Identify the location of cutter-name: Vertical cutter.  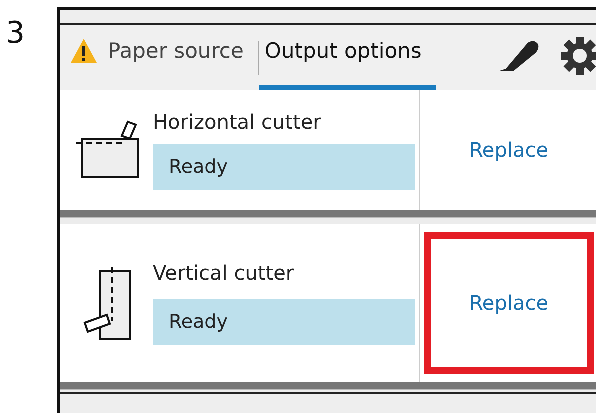
(224, 273).